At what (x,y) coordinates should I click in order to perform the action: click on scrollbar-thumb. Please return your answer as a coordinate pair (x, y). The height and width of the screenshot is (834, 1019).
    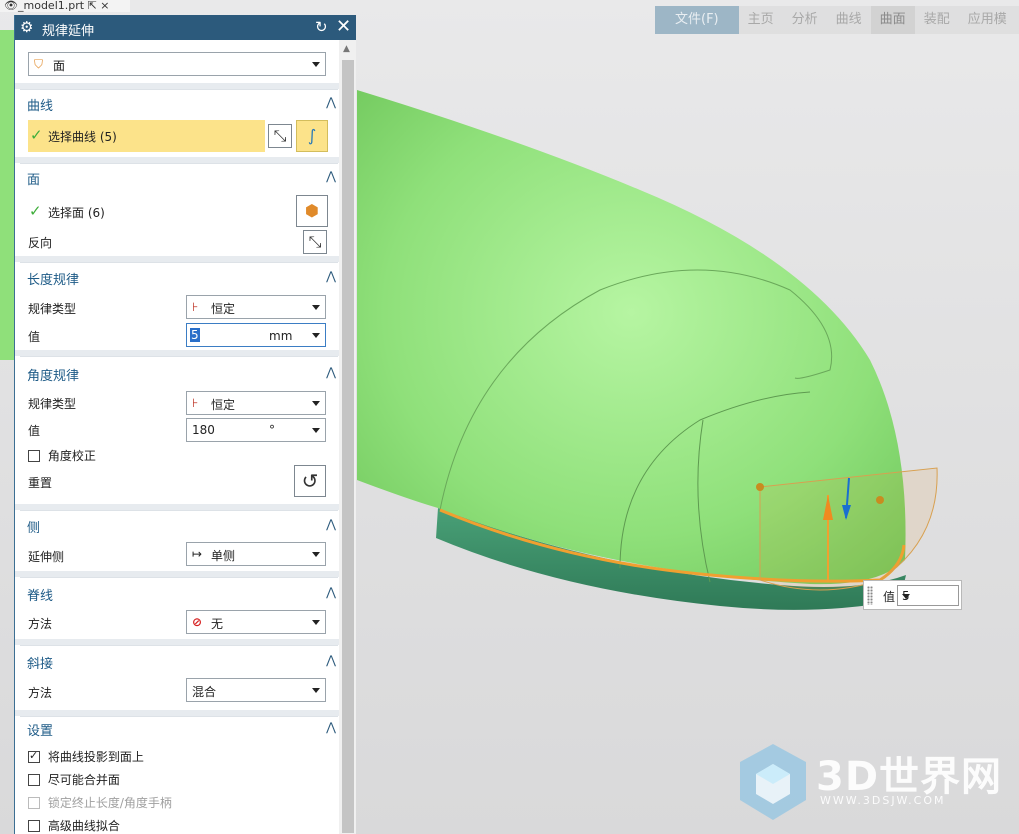
    Looking at the image, I should click on (348, 446).